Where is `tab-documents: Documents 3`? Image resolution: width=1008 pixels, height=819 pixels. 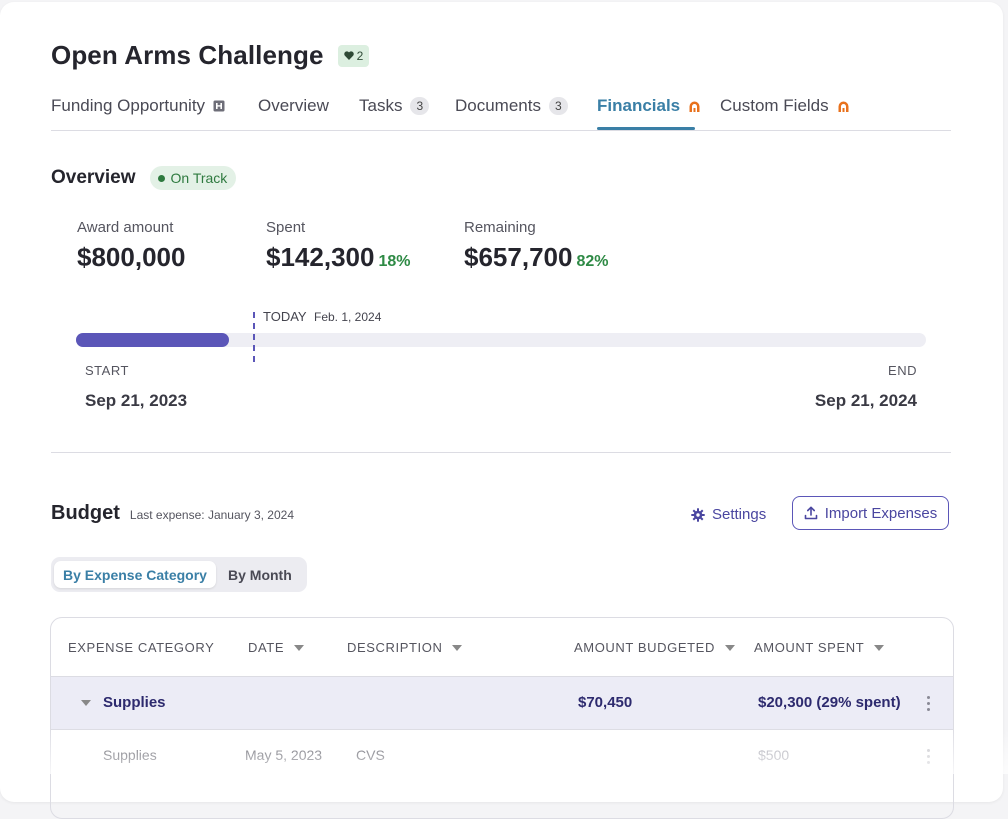
tab-documents: Documents 3 is located at coordinates (511, 106).